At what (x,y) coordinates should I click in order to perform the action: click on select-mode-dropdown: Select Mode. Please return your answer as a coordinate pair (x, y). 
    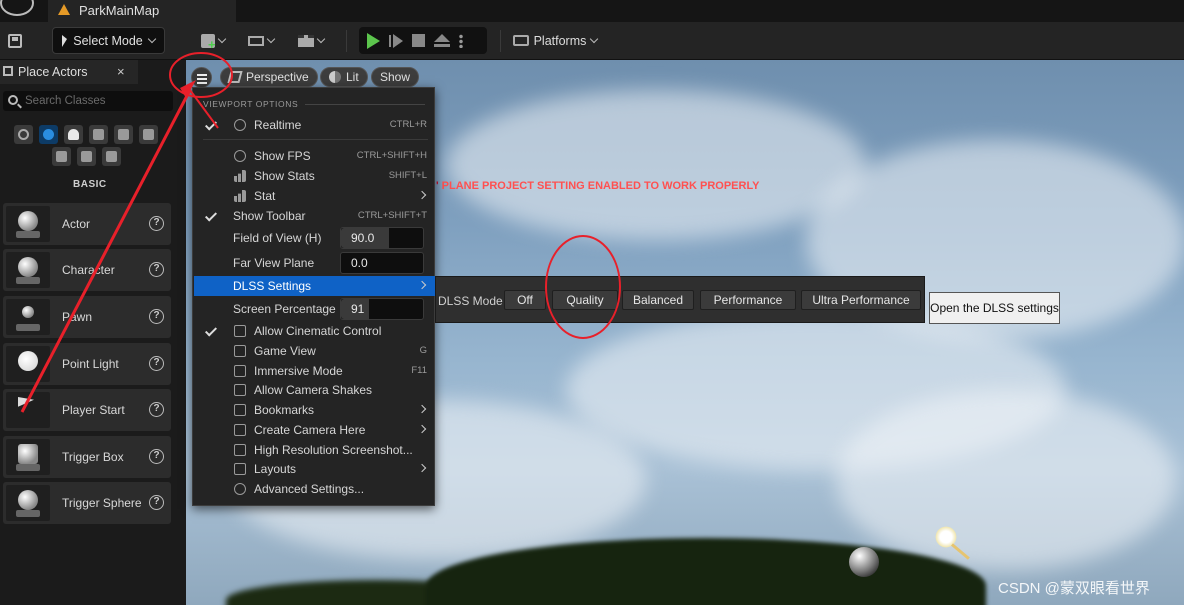
    Looking at the image, I should click on (108, 40).